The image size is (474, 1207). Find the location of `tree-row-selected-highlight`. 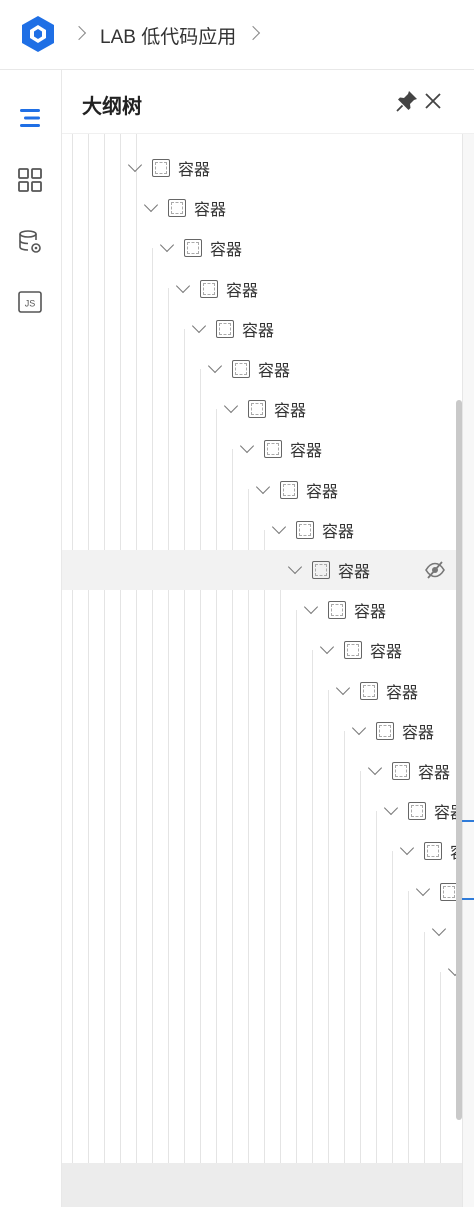

tree-row-selected-highlight is located at coordinates (268, 570).